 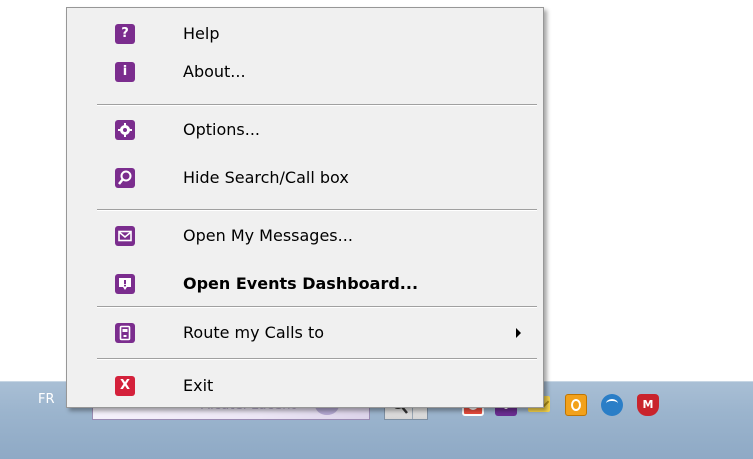 I want to click on close-icon: X, so click(x=125, y=386).